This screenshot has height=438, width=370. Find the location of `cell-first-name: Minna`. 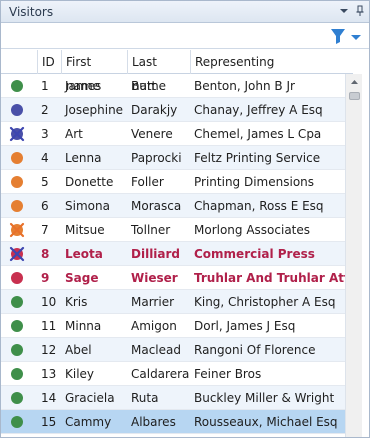

cell-first-name: Minna is located at coordinates (83, 326).